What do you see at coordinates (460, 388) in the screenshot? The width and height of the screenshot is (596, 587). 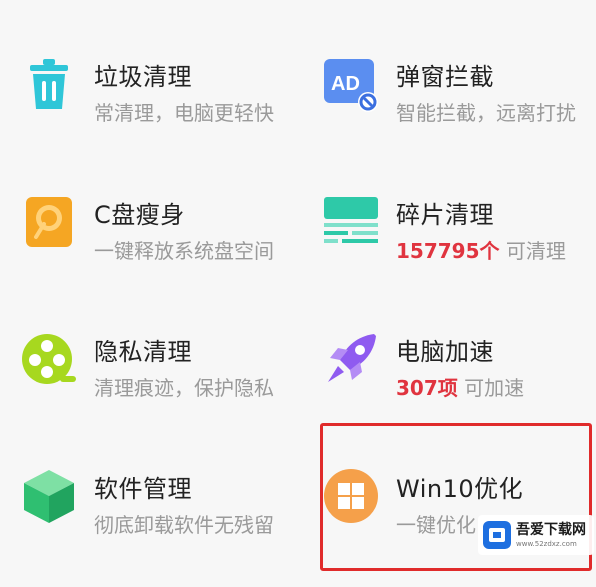 I see `tile-subtitle: 307项 可加速` at bounding box center [460, 388].